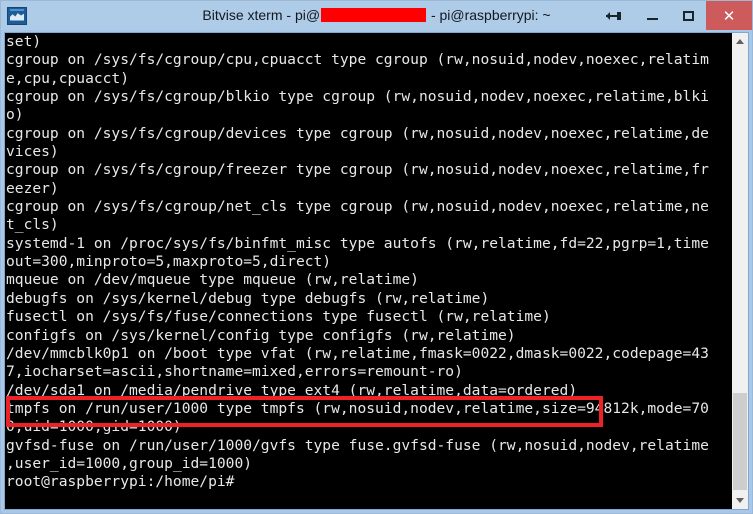  What do you see at coordinates (120, 482) in the screenshot?
I see `terminal-line: root@raspberrypi:/home/pi#` at bounding box center [120, 482].